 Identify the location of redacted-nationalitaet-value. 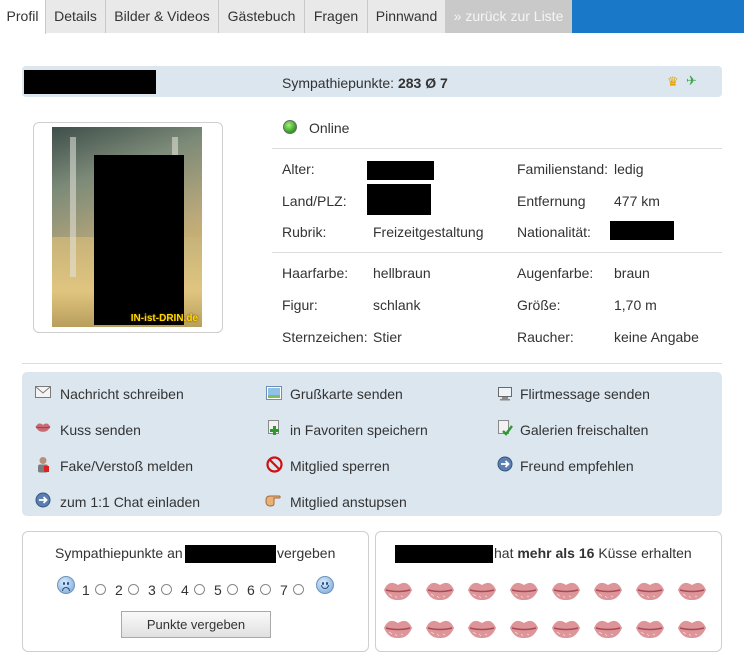
(642, 230).